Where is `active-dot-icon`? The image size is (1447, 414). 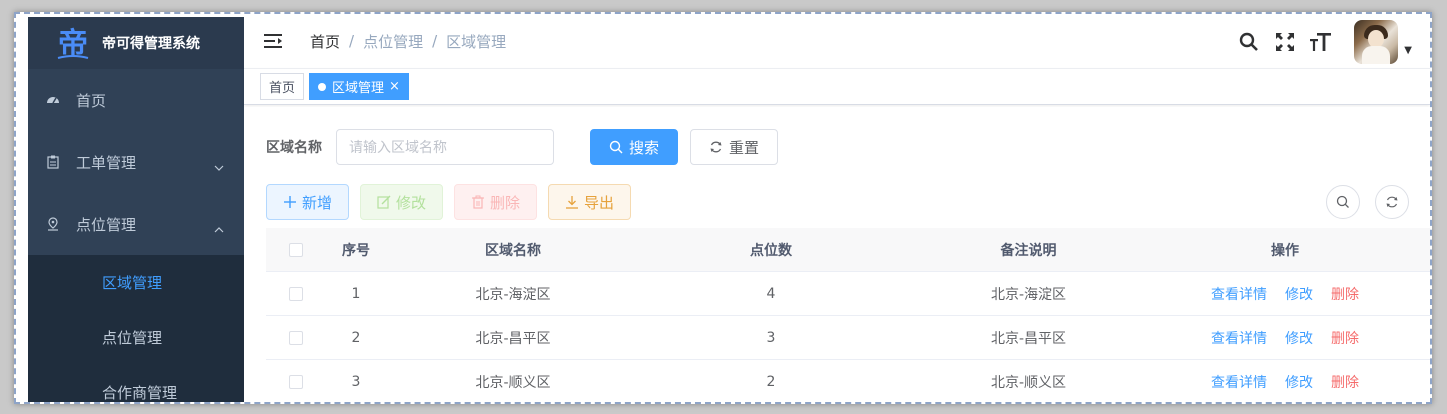
active-dot-icon is located at coordinates (322, 86).